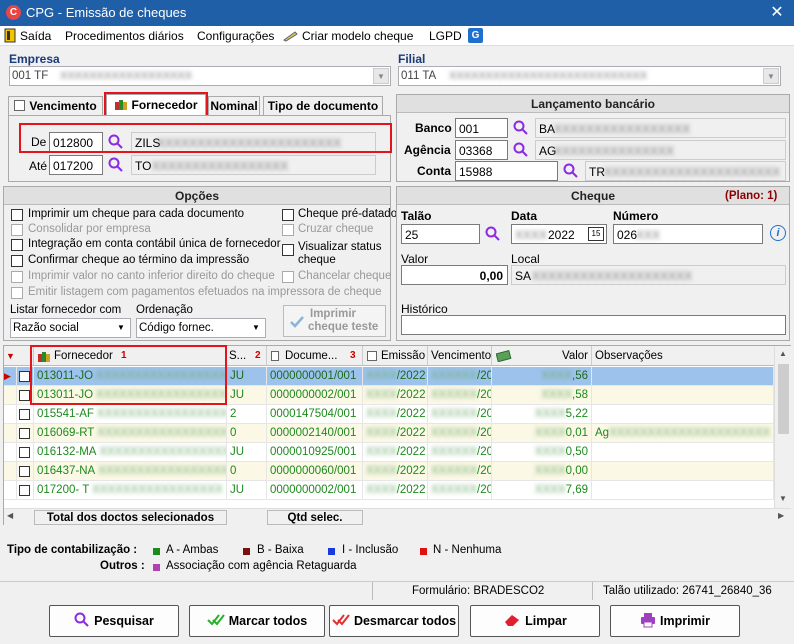 The image size is (794, 644). Describe the element at coordinates (17, 293) in the screenshot. I see `checkbox-emitir-listagem` at that location.